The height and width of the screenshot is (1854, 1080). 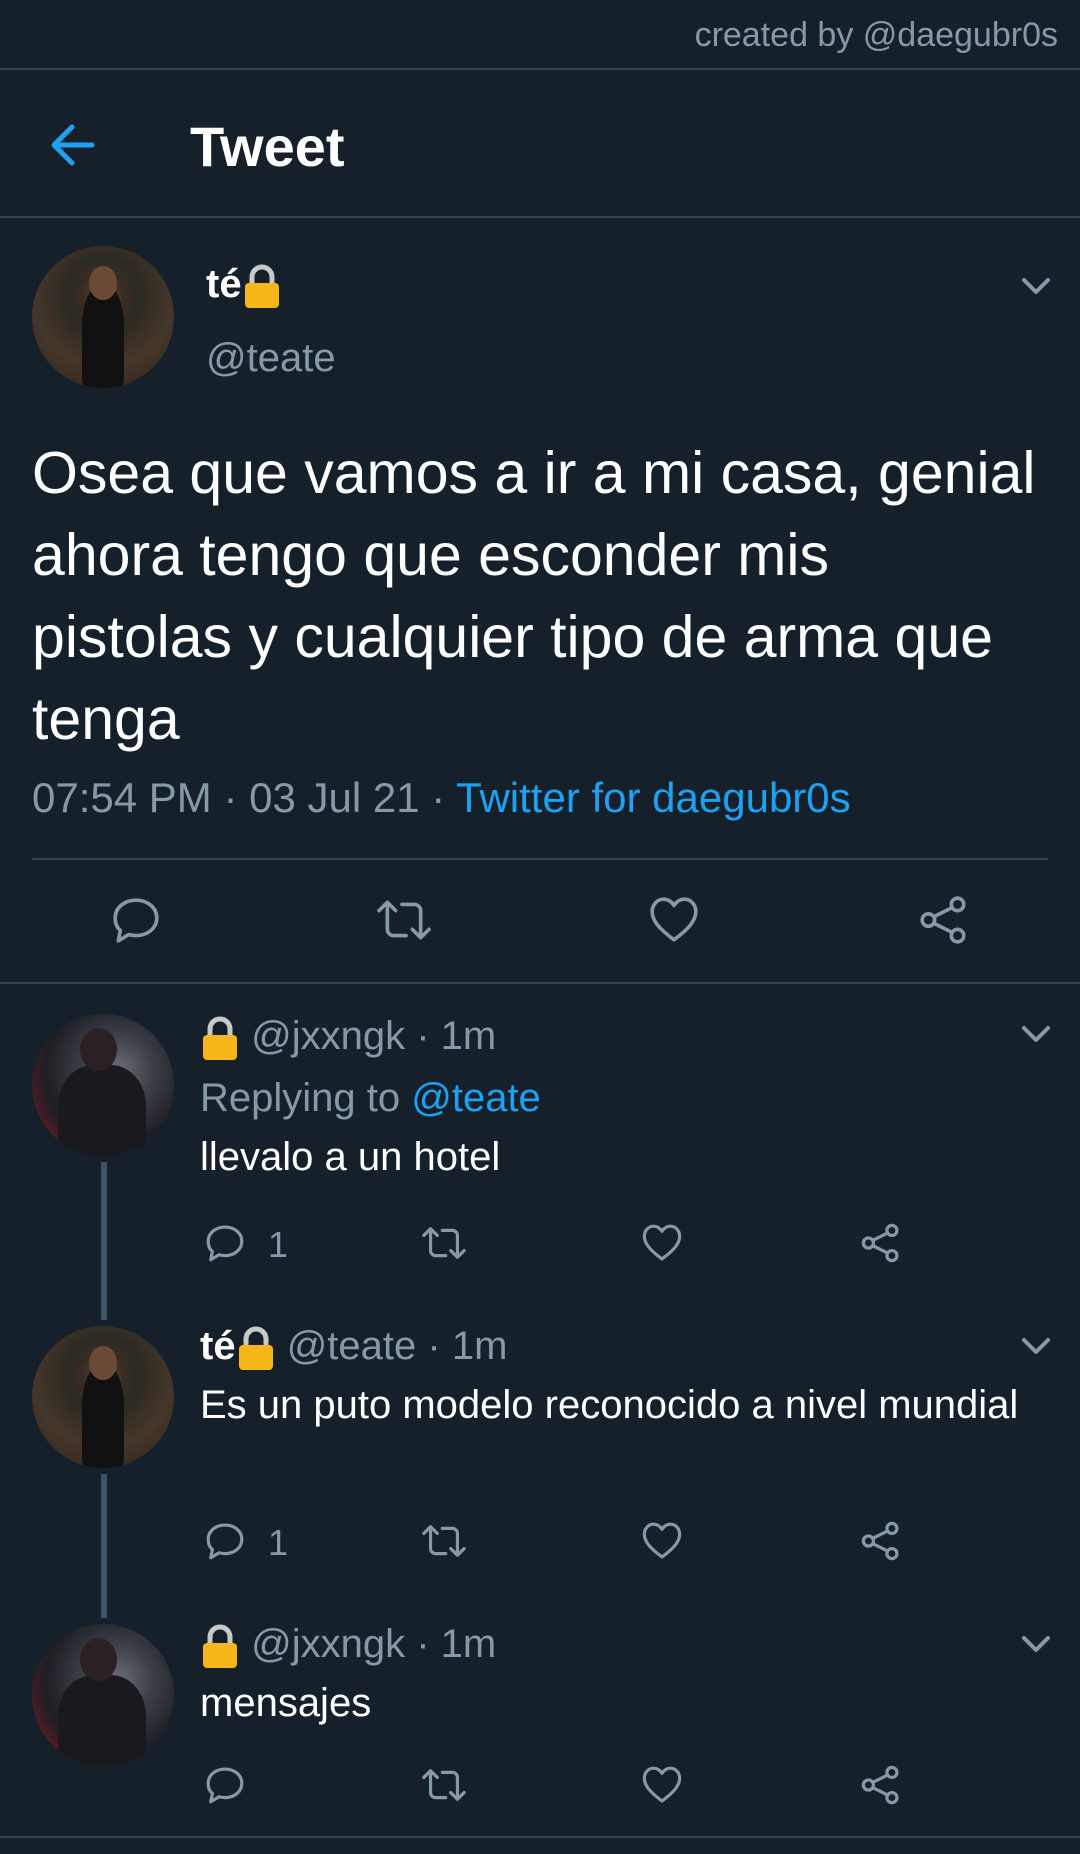 I want to click on back-arrow-icon, so click(x=74, y=145).